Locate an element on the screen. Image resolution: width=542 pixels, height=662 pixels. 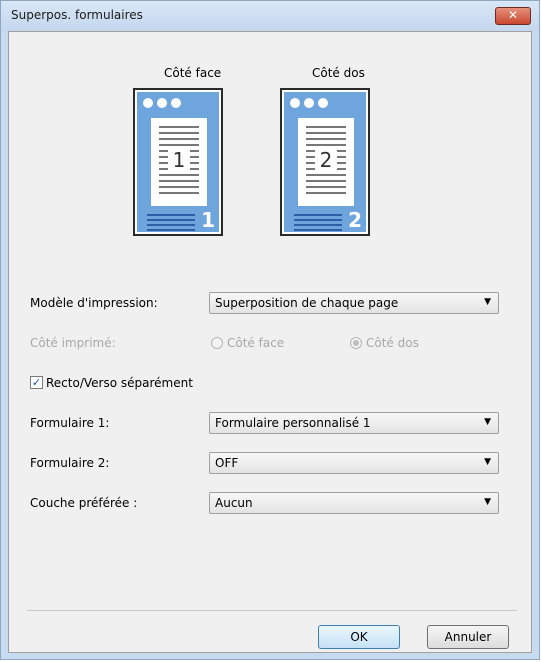
back-page-preview-icon: 2 2 is located at coordinates (325, 162).